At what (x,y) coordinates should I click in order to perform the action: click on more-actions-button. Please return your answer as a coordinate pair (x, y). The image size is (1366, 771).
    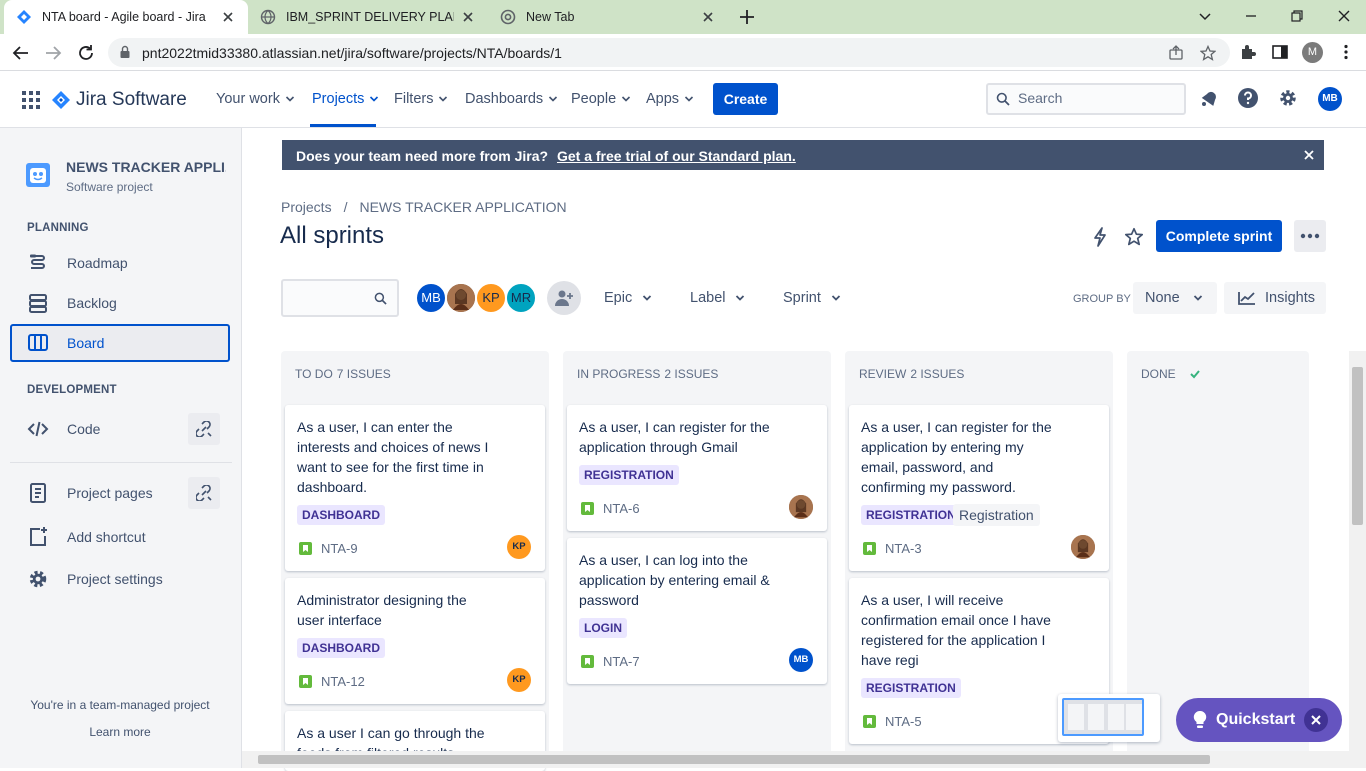
    Looking at the image, I should click on (1310, 236).